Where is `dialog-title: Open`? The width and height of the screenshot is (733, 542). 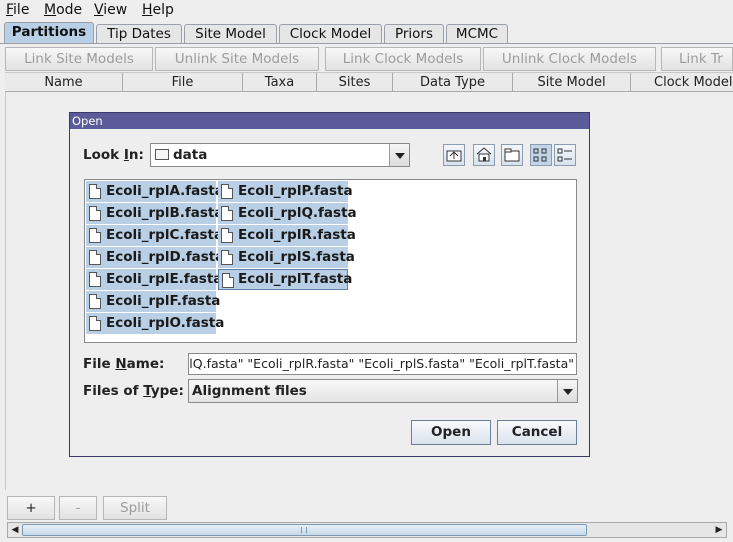
dialog-title: Open is located at coordinates (329, 121).